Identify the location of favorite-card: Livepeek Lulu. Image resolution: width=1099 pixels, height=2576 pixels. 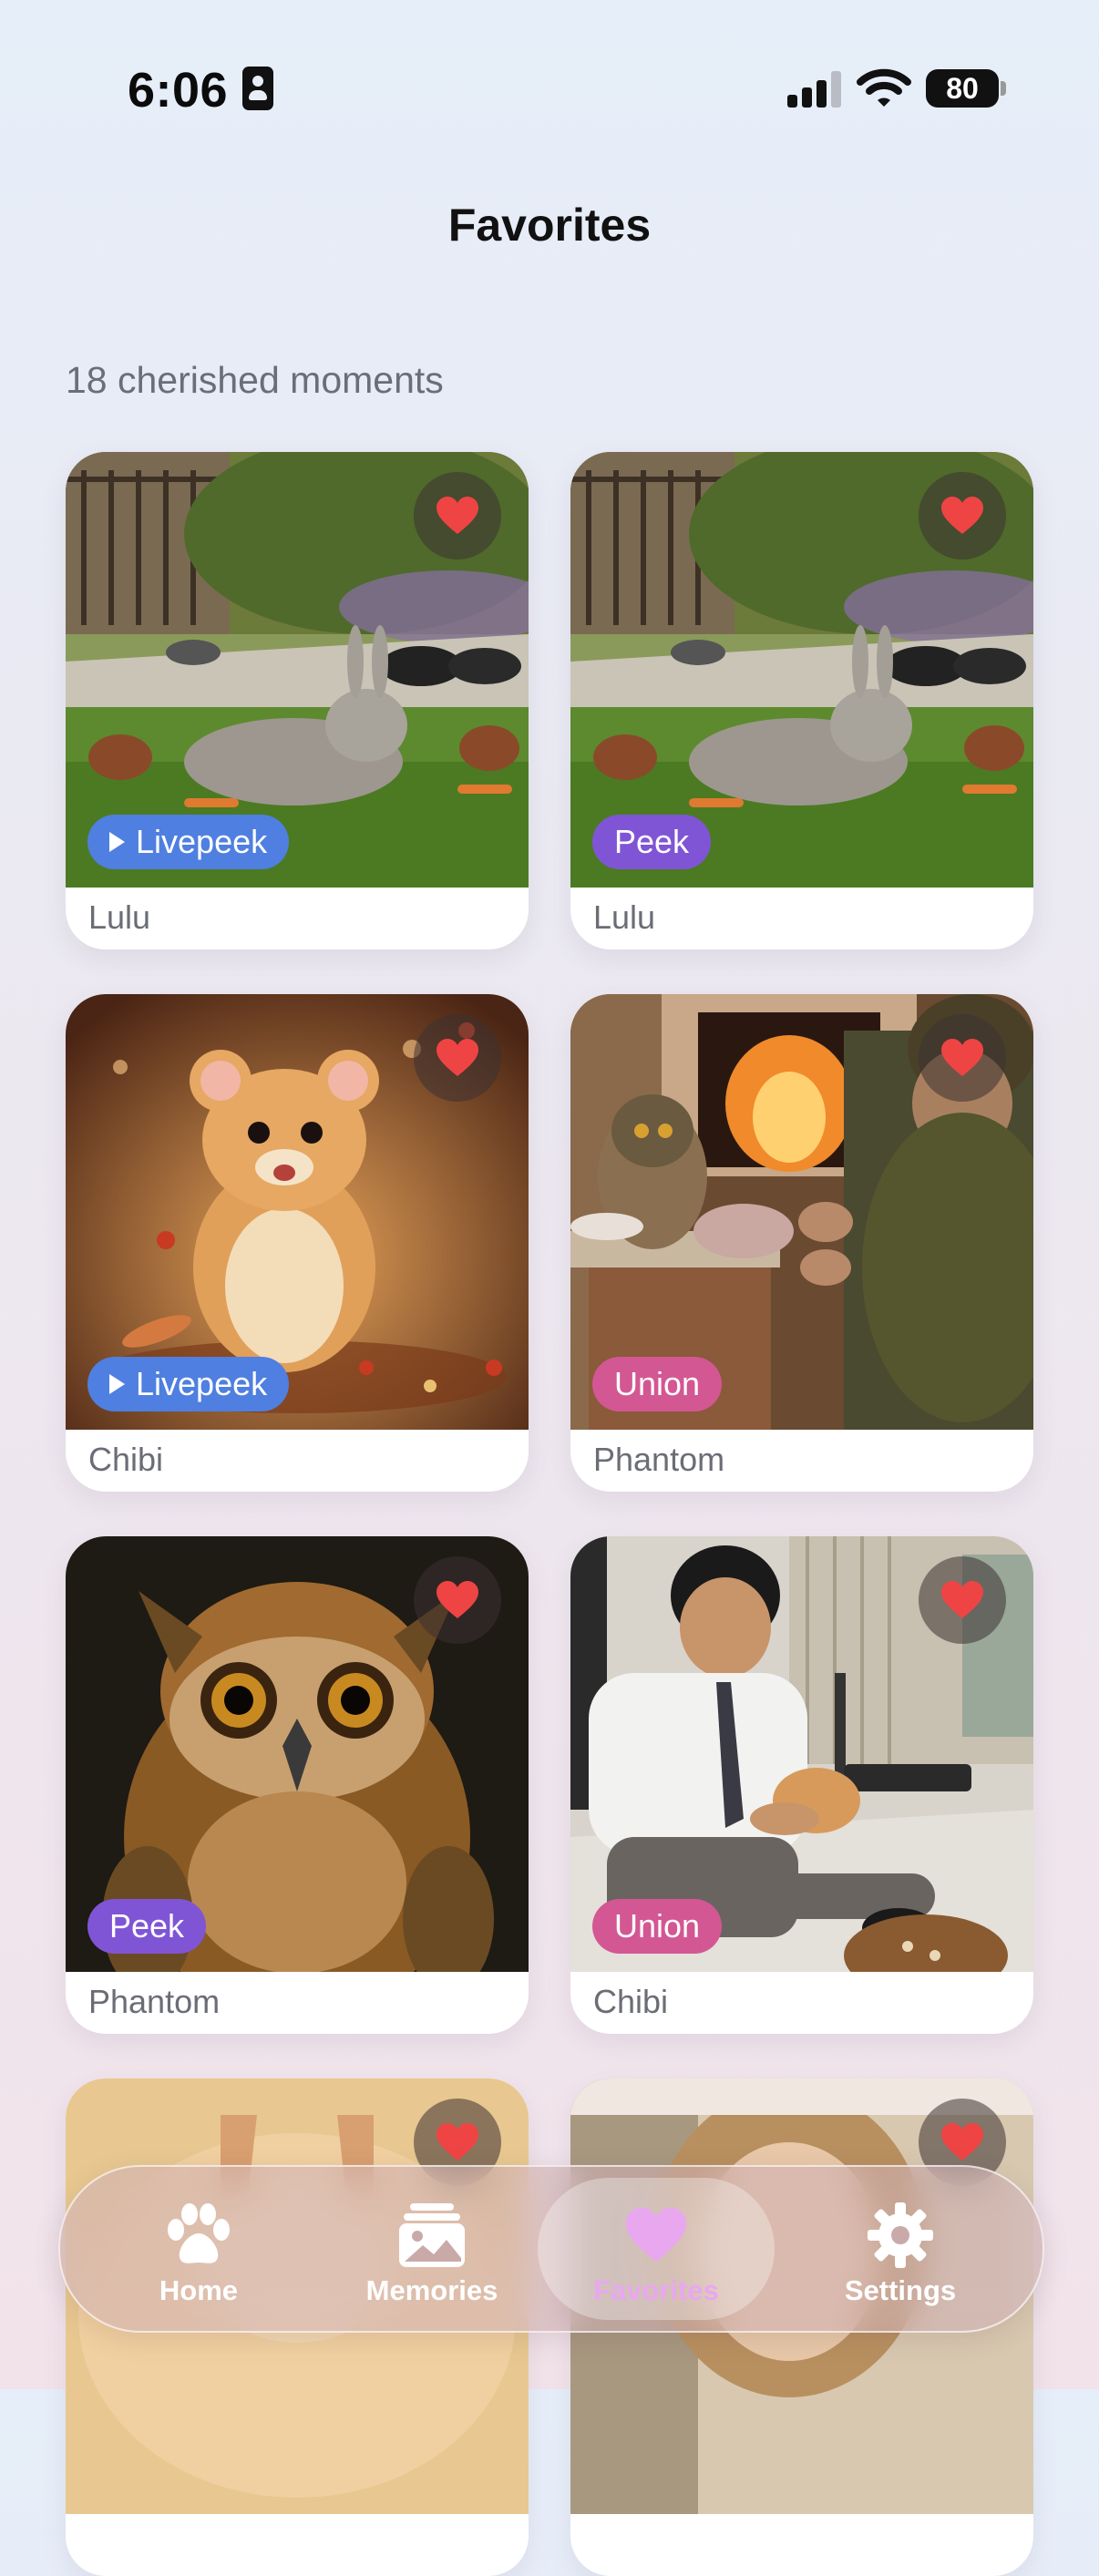
(298, 701).